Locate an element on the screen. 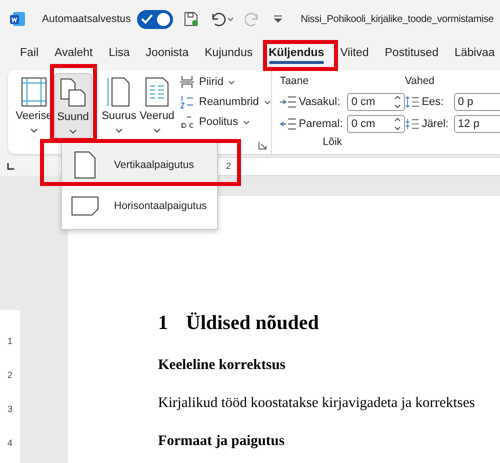  autosave-label: Automaatsalvestus is located at coordinates (86, 19).